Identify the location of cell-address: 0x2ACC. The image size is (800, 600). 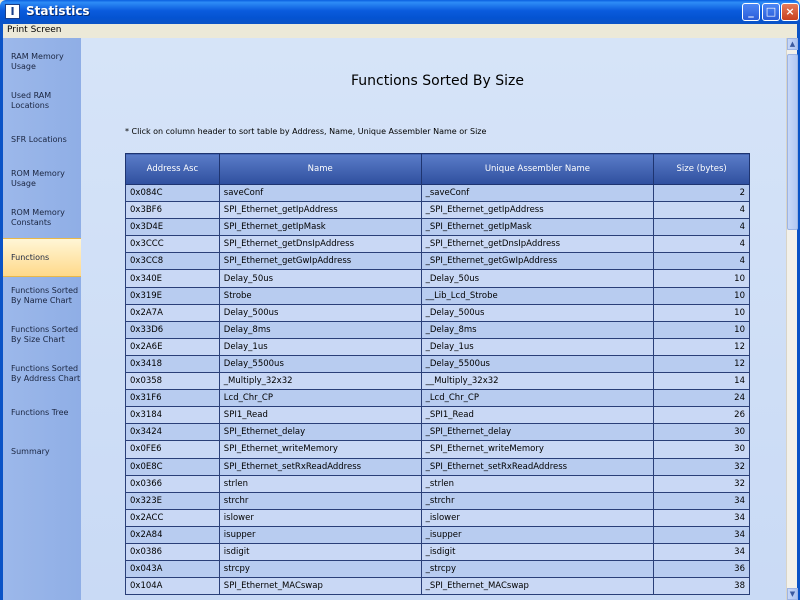
(172, 517).